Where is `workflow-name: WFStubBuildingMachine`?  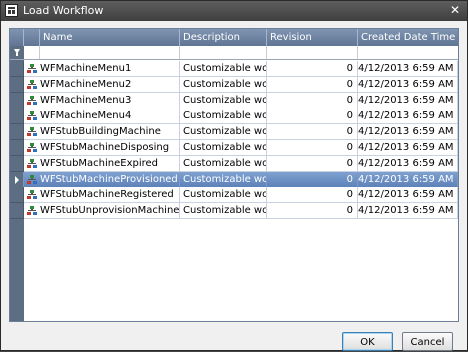
workflow-name: WFStubBuildingMachine is located at coordinates (100, 131).